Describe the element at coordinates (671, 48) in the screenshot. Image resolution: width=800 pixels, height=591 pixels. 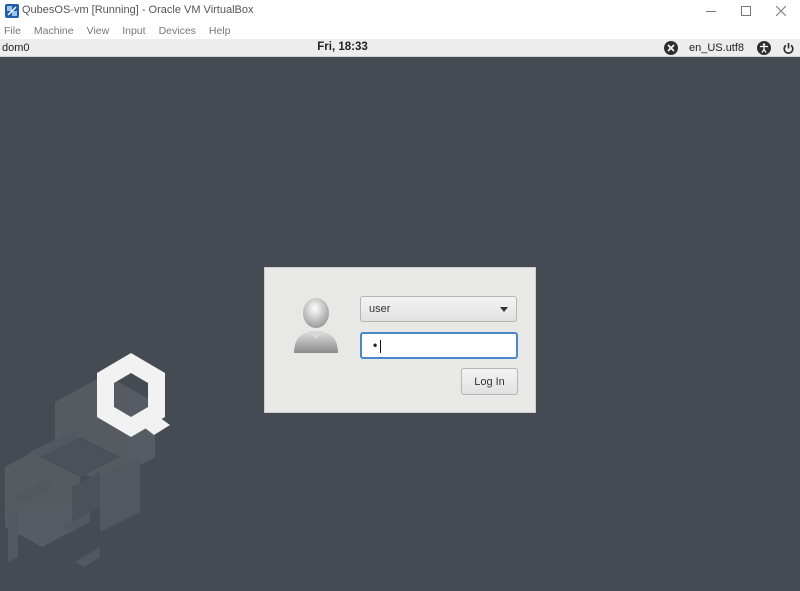
I see `keyboard-layout-icon` at that location.